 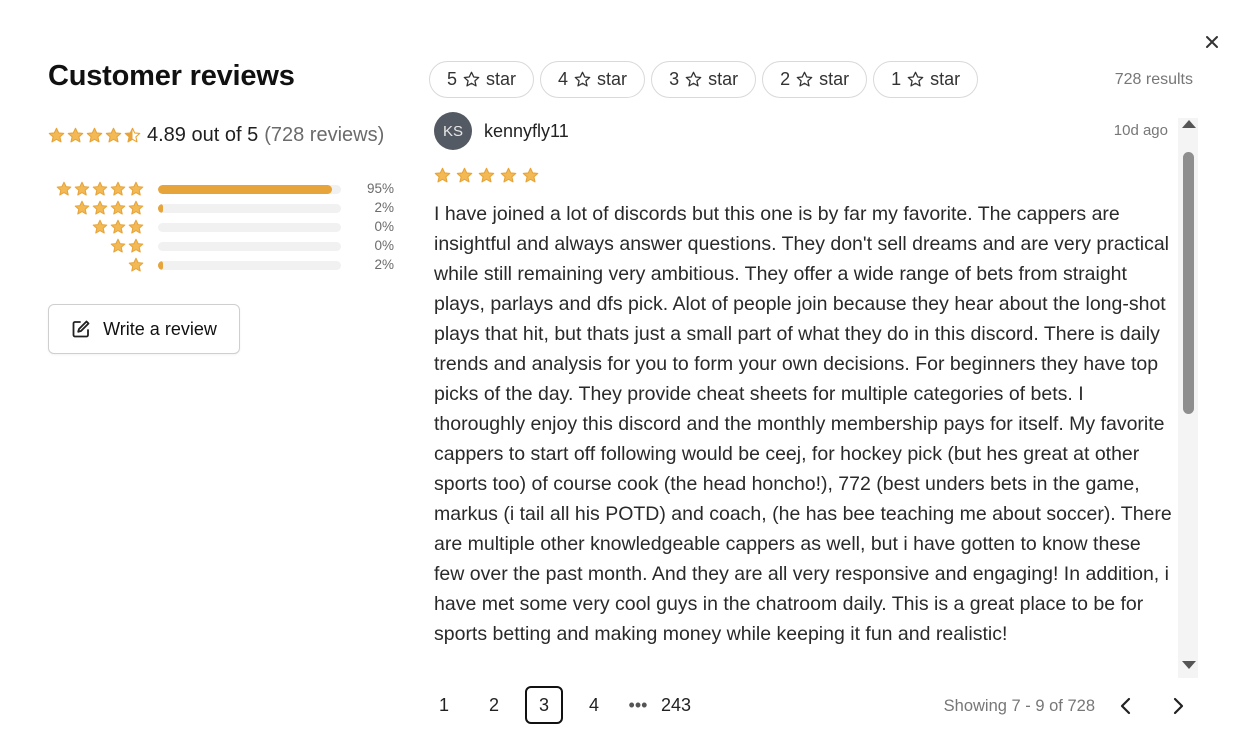 I want to click on filter-5-star: 5 star, so click(x=482, y=79).